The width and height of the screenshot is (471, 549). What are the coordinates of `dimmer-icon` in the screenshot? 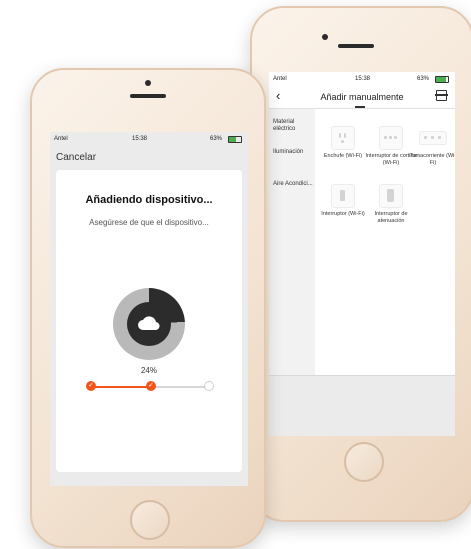 It's located at (391, 196).